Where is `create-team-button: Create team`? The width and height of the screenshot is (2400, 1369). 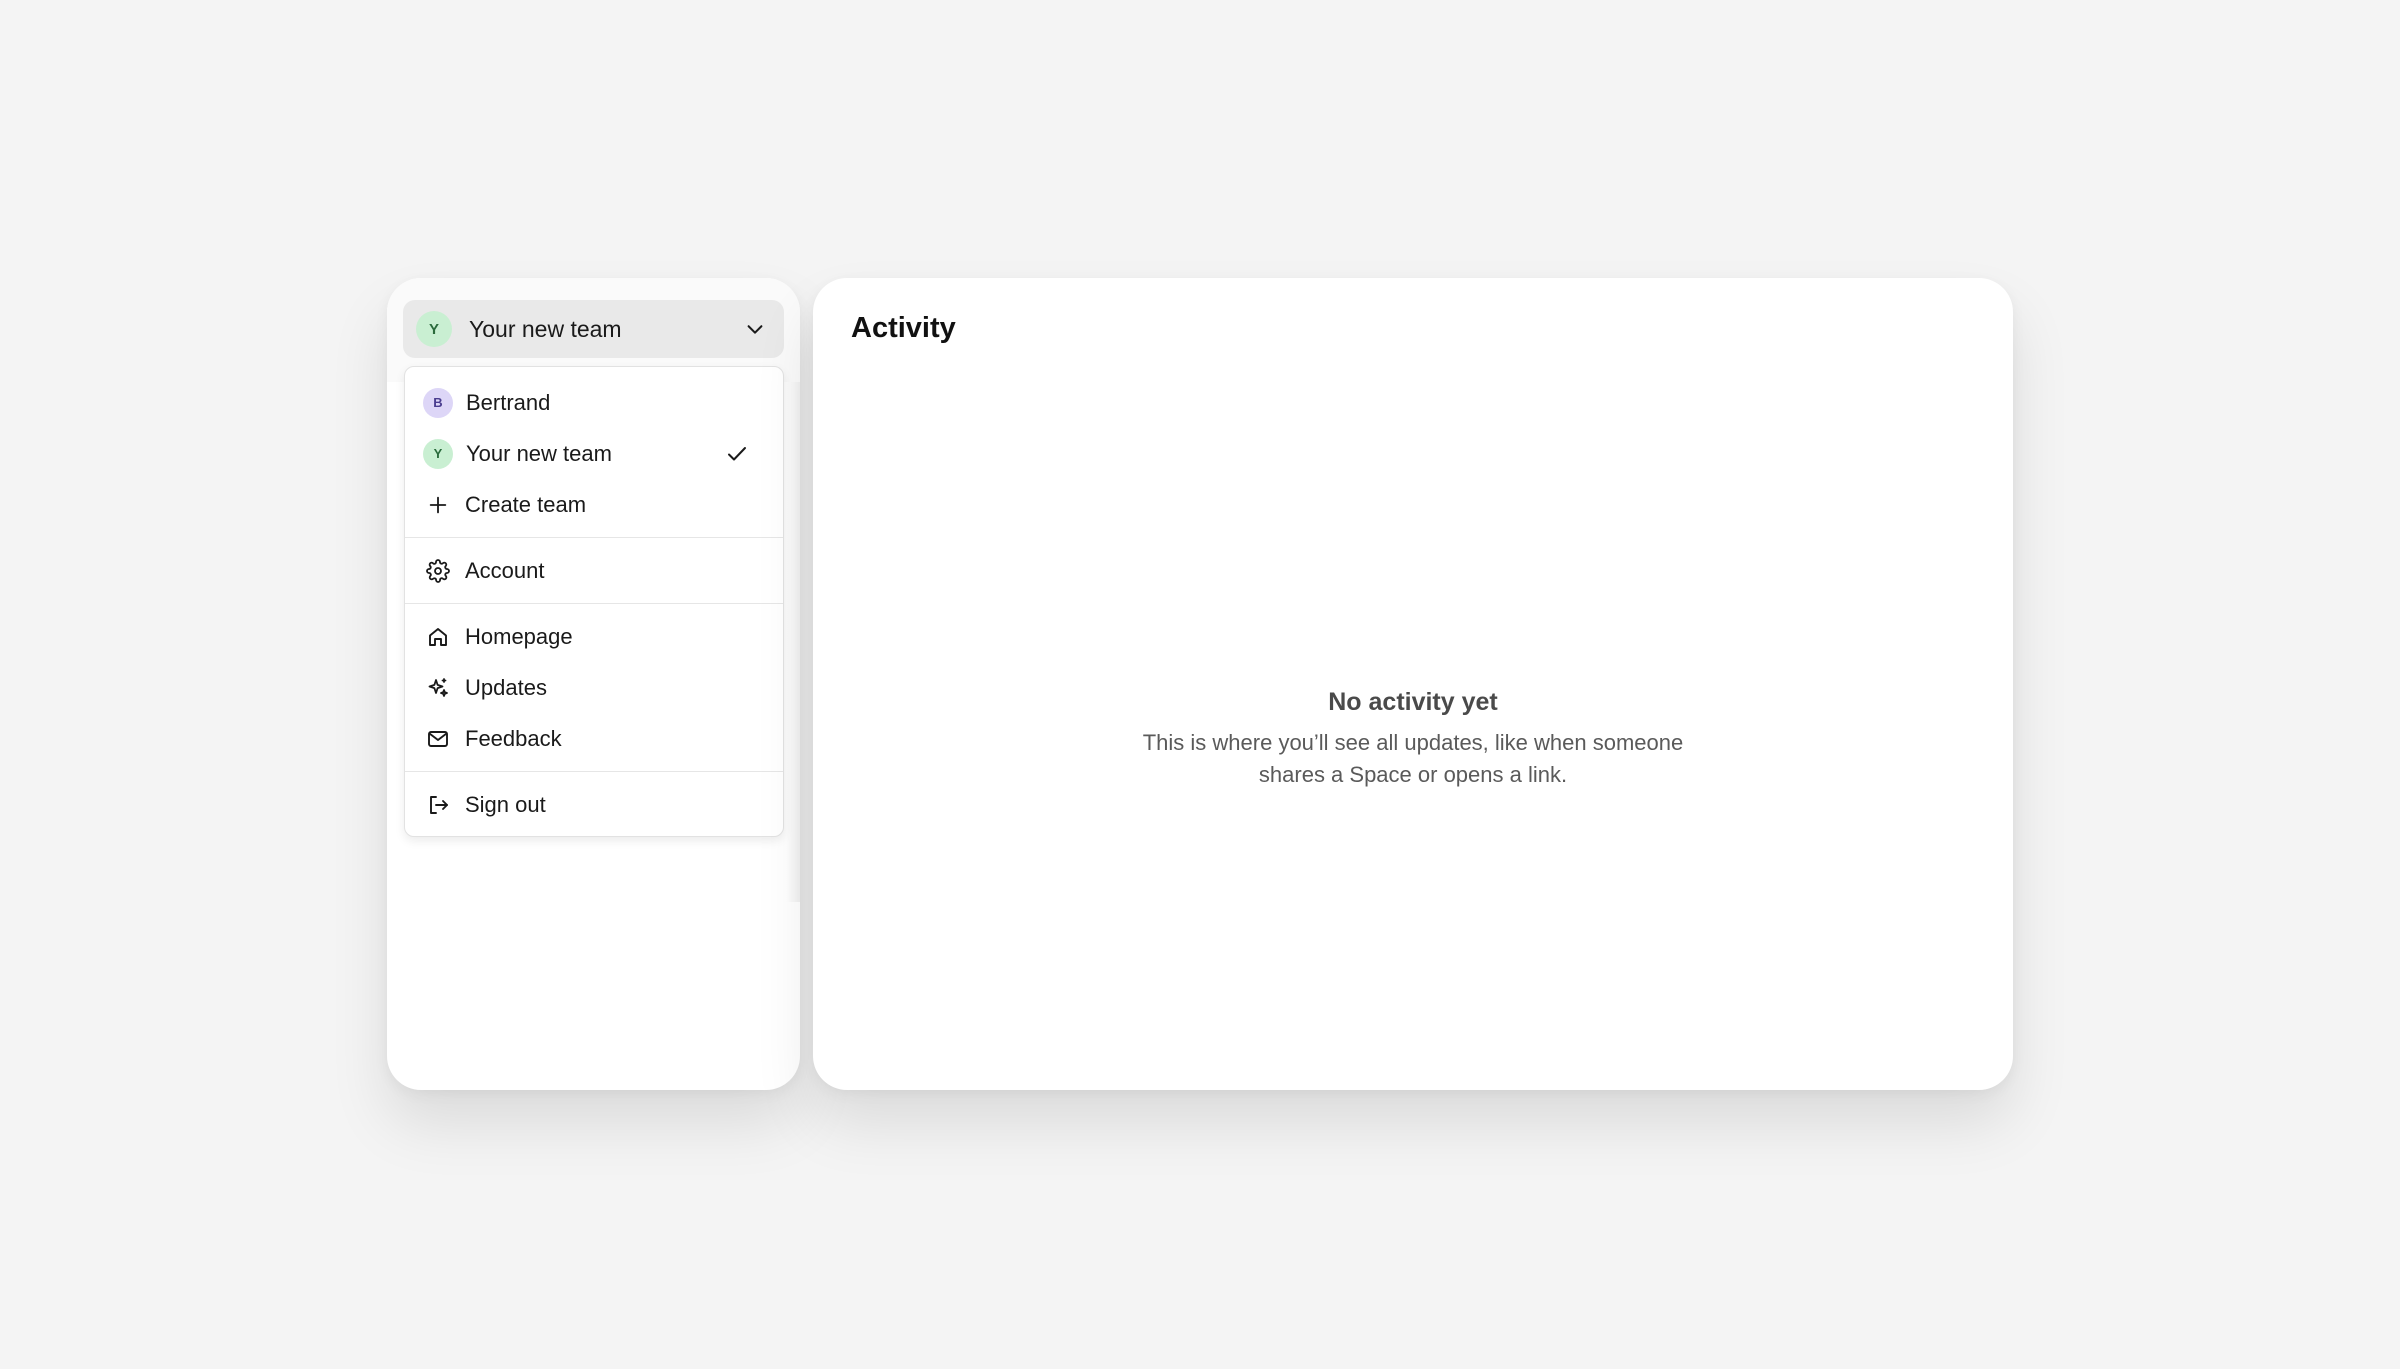 create-team-button: Create team is located at coordinates (594, 504).